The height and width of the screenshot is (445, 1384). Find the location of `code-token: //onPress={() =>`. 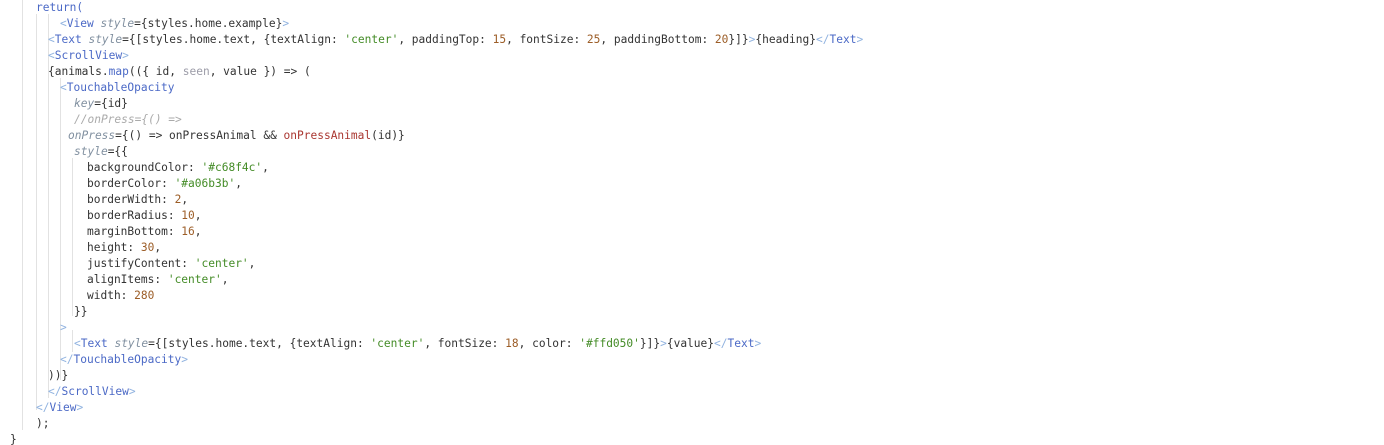

code-token: //onPress={() => is located at coordinates (128, 119).